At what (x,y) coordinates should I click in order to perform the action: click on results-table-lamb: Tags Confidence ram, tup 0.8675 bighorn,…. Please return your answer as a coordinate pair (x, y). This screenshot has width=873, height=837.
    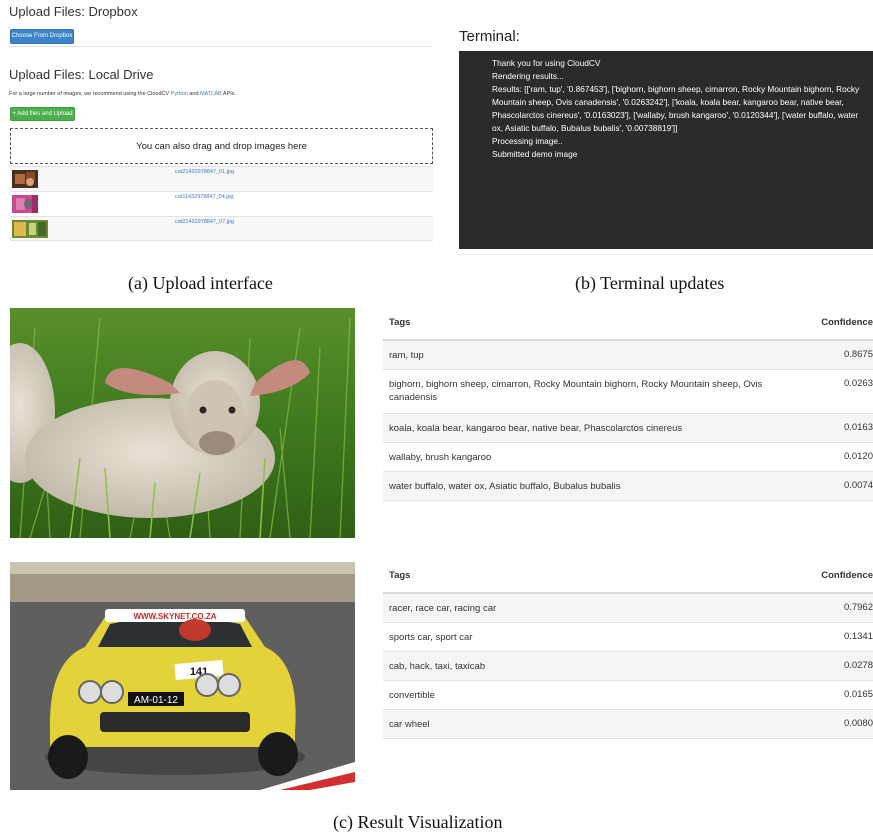
    Looking at the image, I should click on (628, 405).